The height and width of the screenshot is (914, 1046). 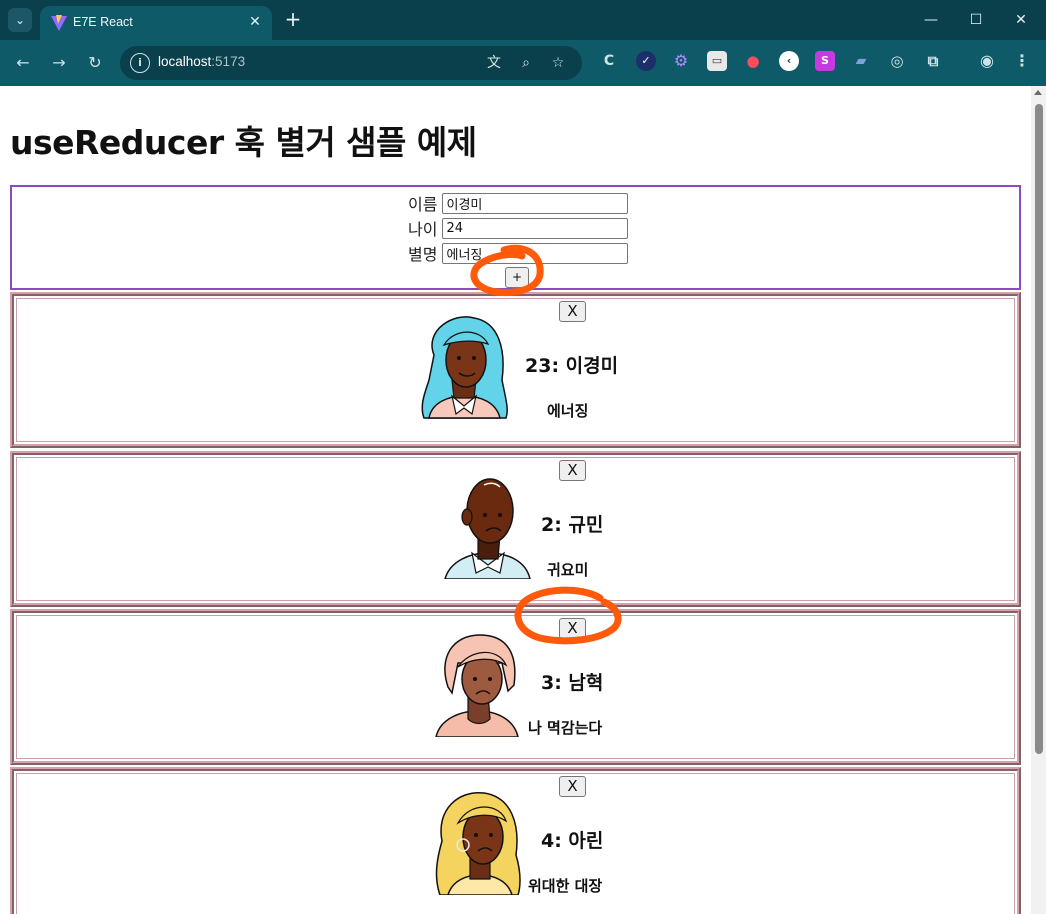 What do you see at coordinates (478, 843) in the screenshot?
I see `yellow-hair-avatar-icon` at bounding box center [478, 843].